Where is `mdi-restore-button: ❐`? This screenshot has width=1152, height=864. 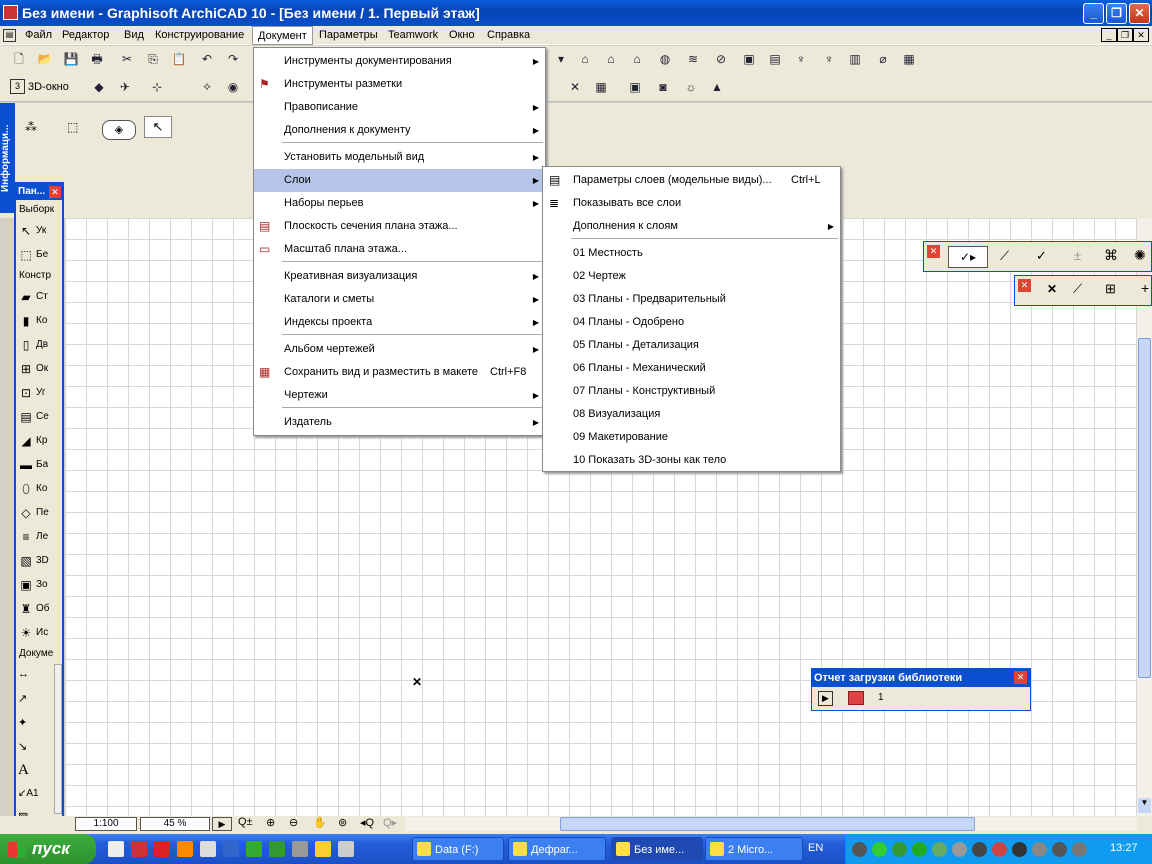
mdi-restore-button: ❐ is located at coordinates (1125, 35).